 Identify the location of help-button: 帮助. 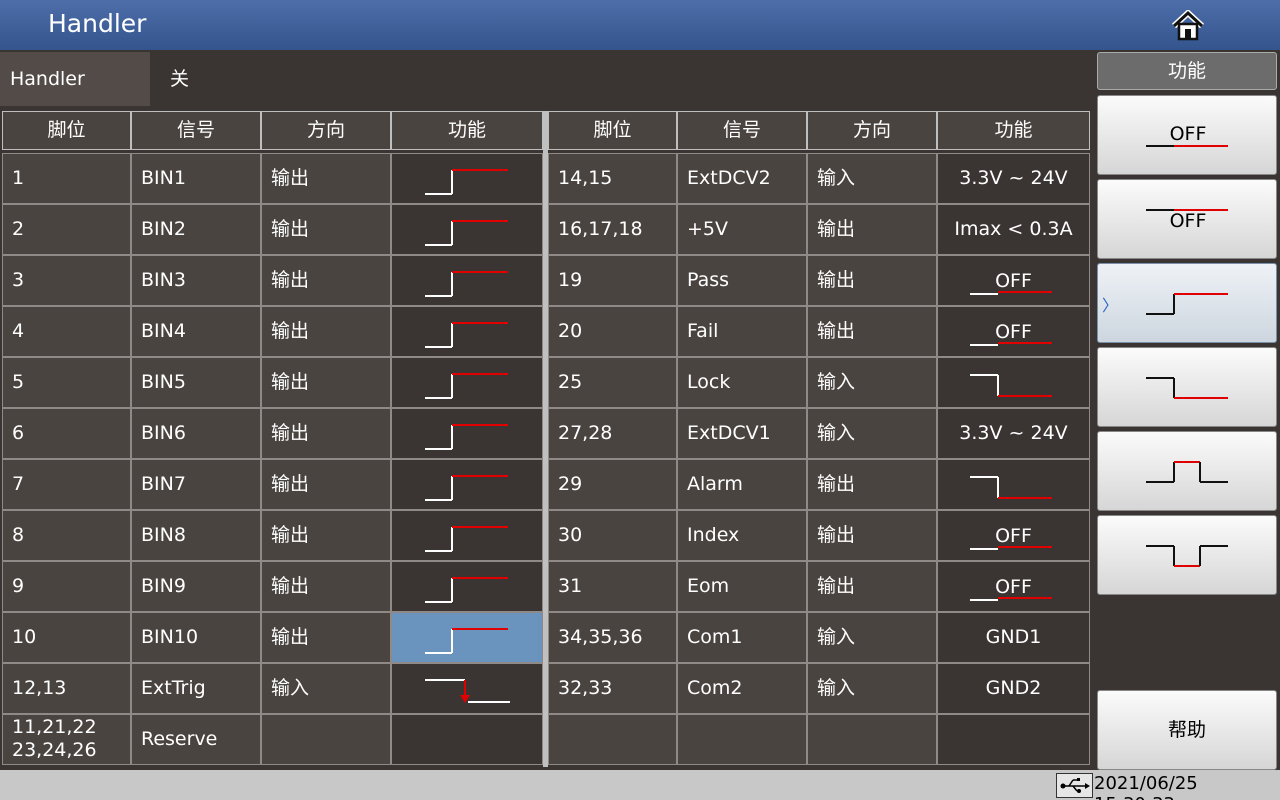
(1187, 730).